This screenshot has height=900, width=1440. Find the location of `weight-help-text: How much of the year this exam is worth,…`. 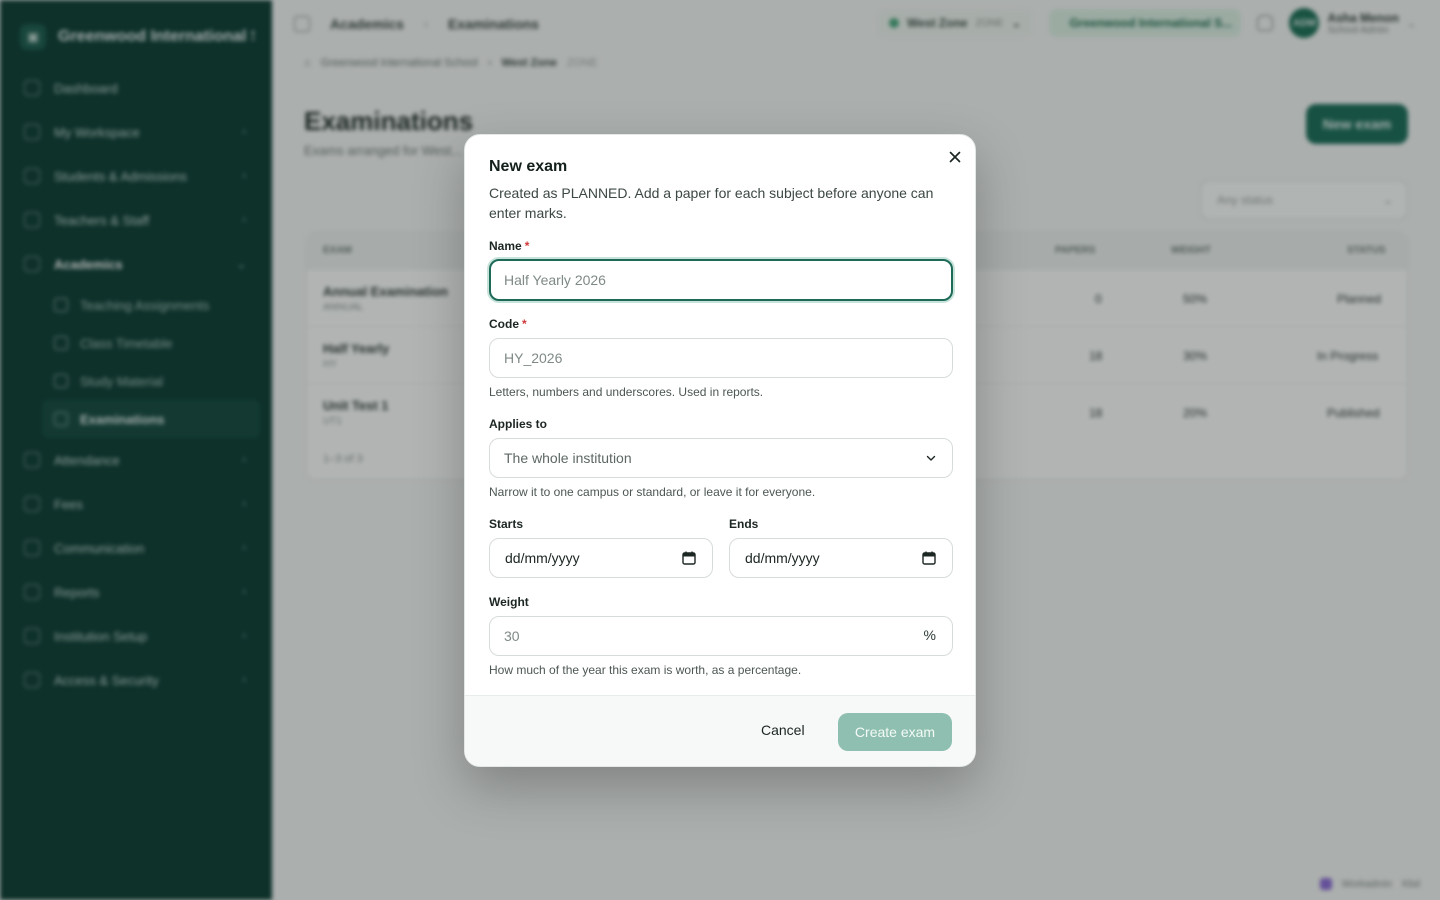

weight-help-text: How much of the year this exam is worth,… is located at coordinates (645, 670).